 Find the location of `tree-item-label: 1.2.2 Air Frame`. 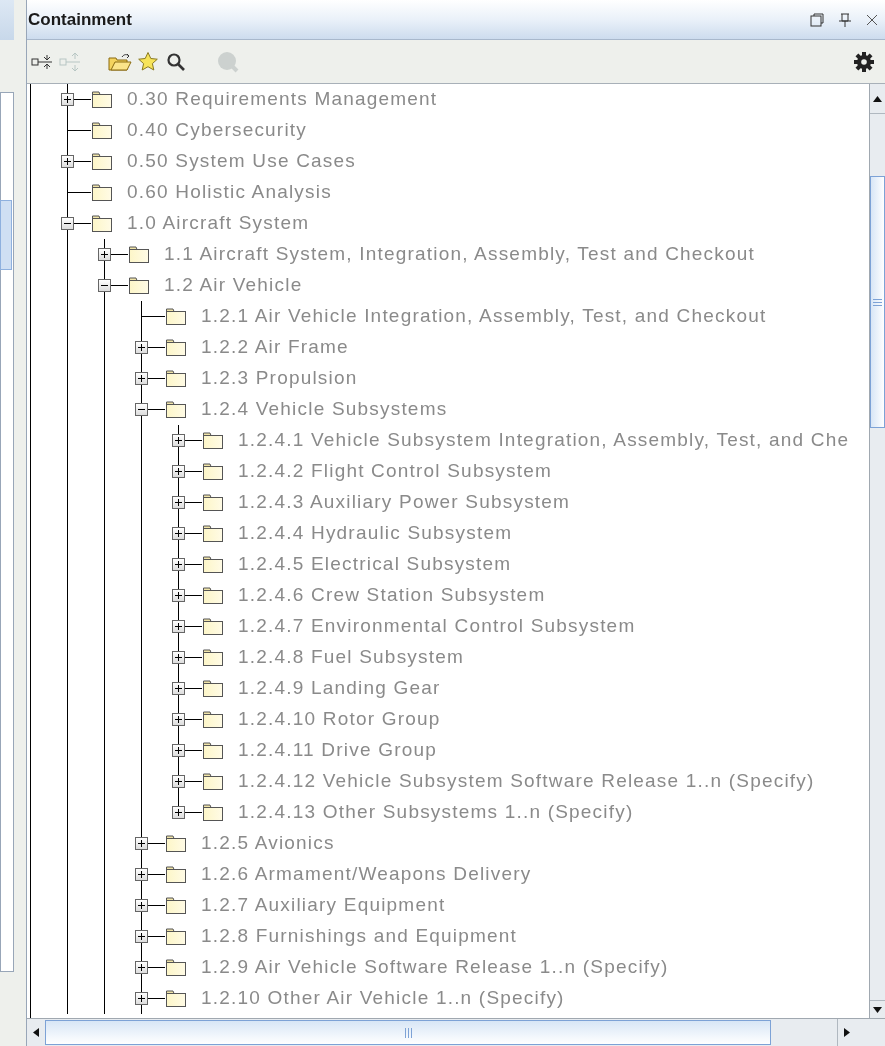

tree-item-label: 1.2.2 Air Frame is located at coordinates (275, 347).